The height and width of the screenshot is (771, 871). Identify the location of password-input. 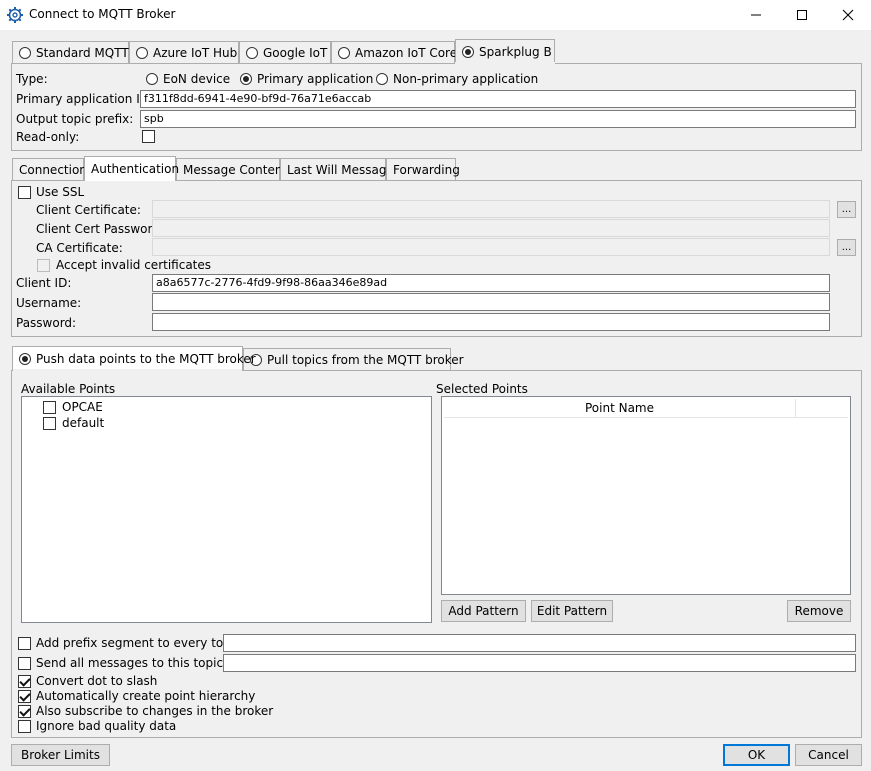
(491, 322).